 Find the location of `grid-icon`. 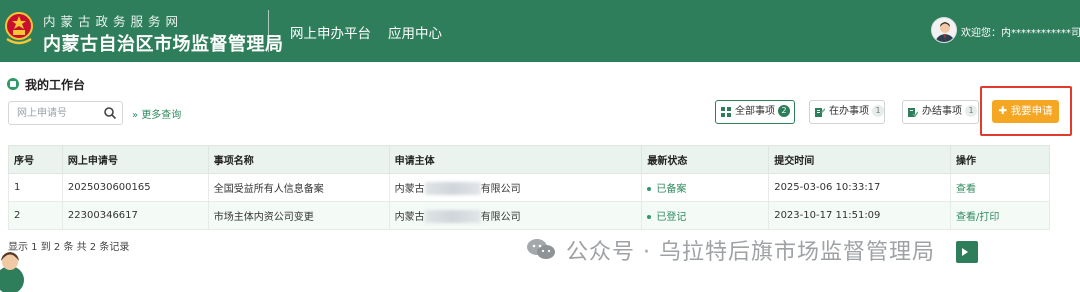

grid-icon is located at coordinates (726, 112).